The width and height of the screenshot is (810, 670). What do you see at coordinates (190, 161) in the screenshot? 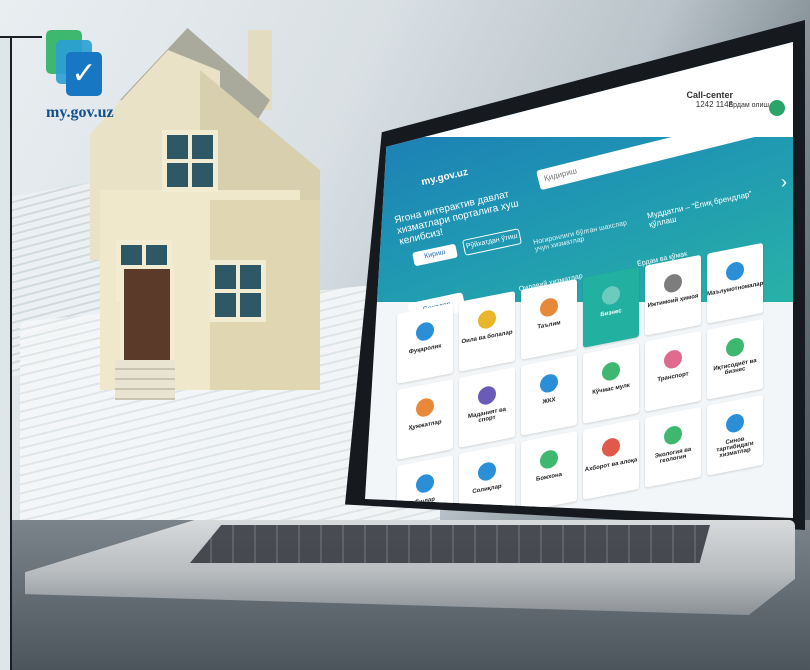
I see `house-window-attic` at bounding box center [190, 161].